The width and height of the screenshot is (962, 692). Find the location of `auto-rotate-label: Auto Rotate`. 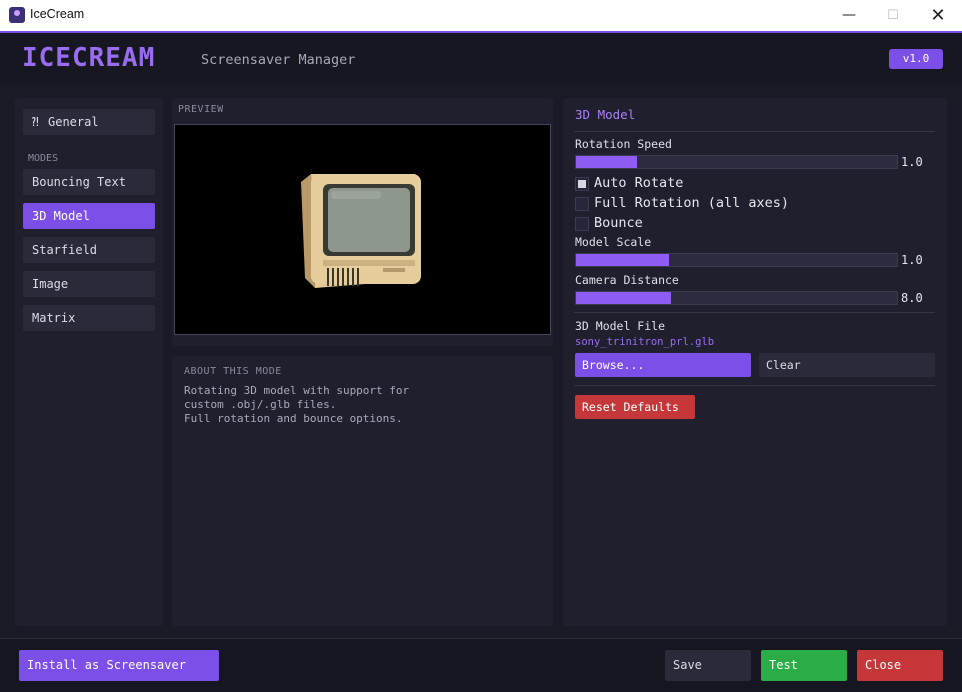

auto-rotate-label: Auto Rotate is located at coordinates (639, 183).